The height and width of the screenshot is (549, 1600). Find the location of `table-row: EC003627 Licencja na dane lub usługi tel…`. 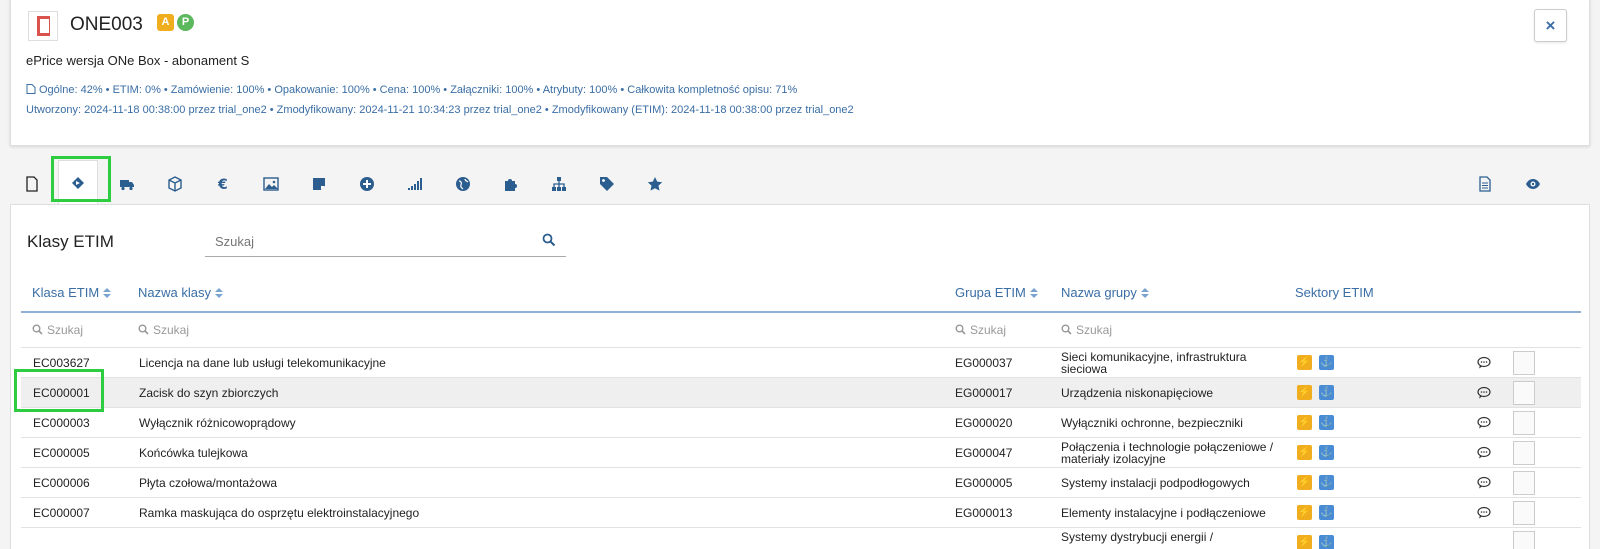

table-row: EC003627 Licencja na dane lub usługi tel… is located at coordinates (801, 362).